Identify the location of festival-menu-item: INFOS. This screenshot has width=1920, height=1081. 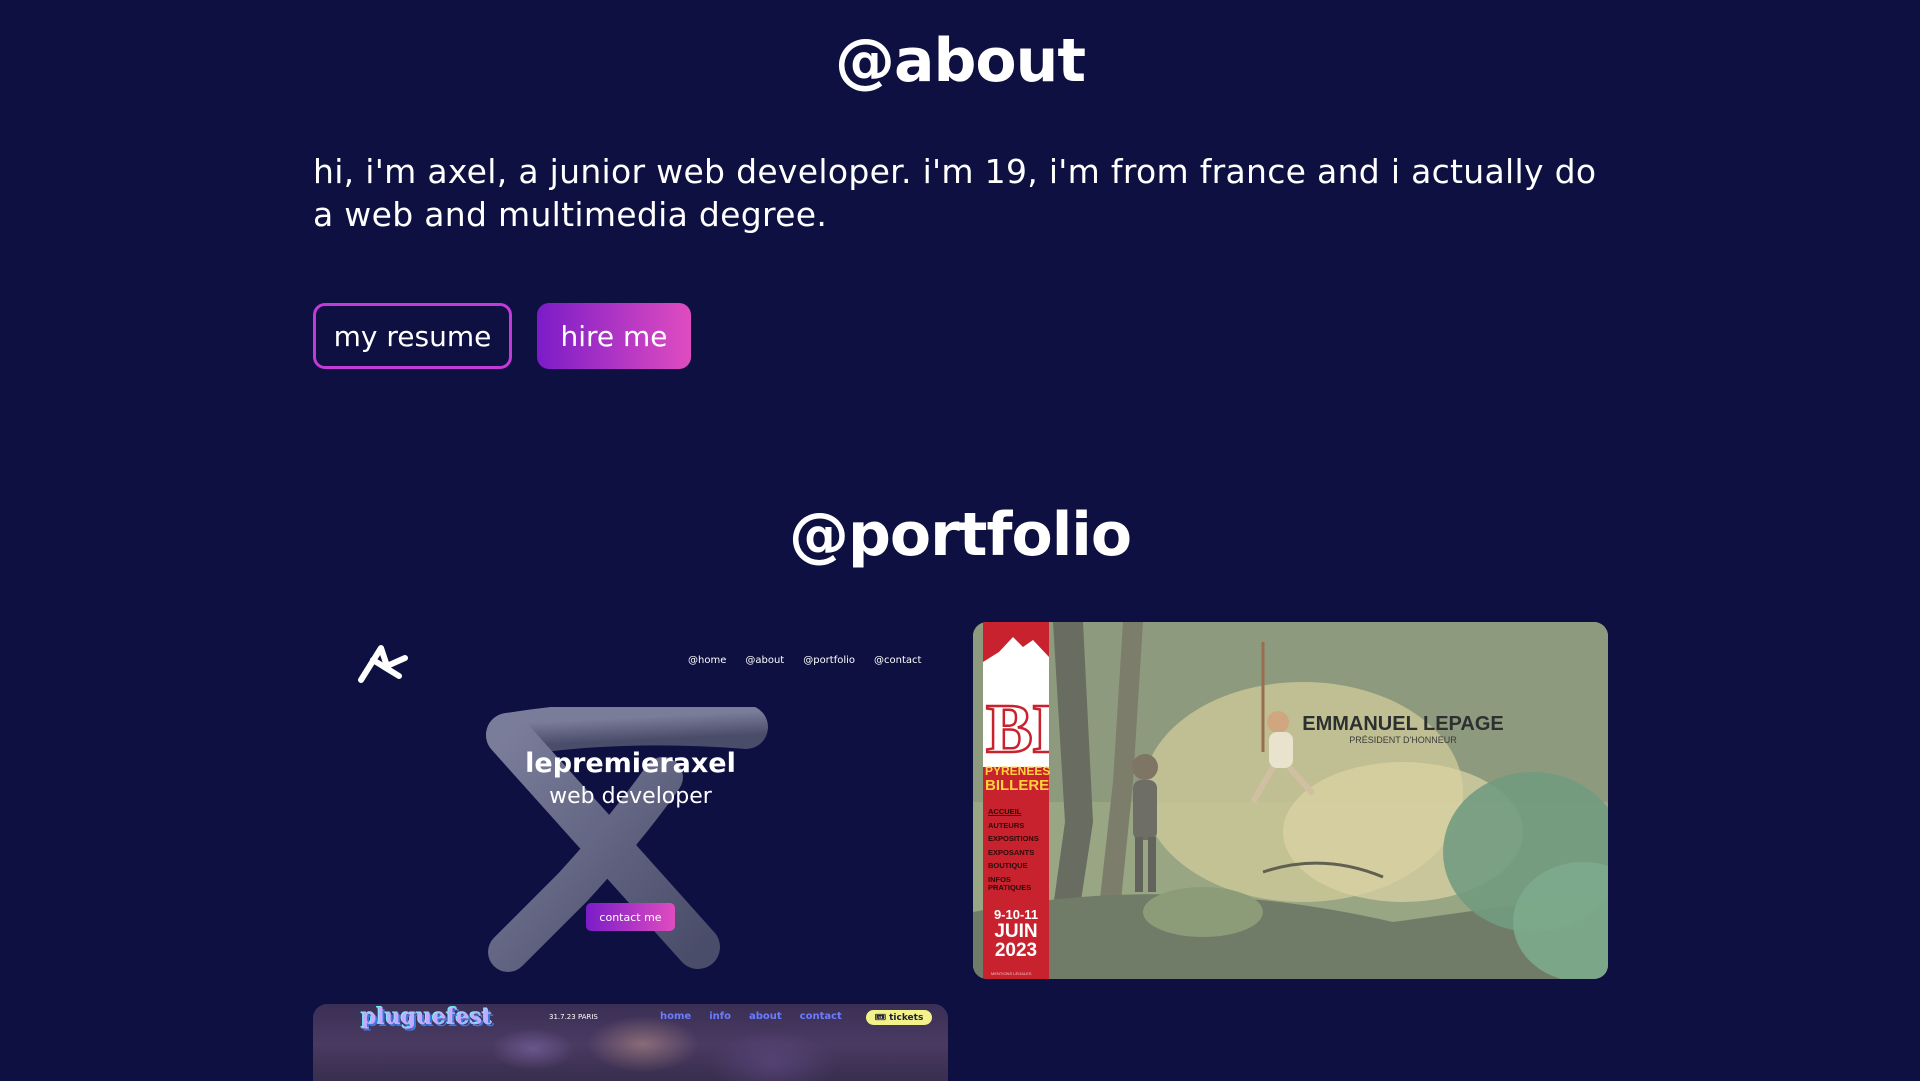
(999, 879).